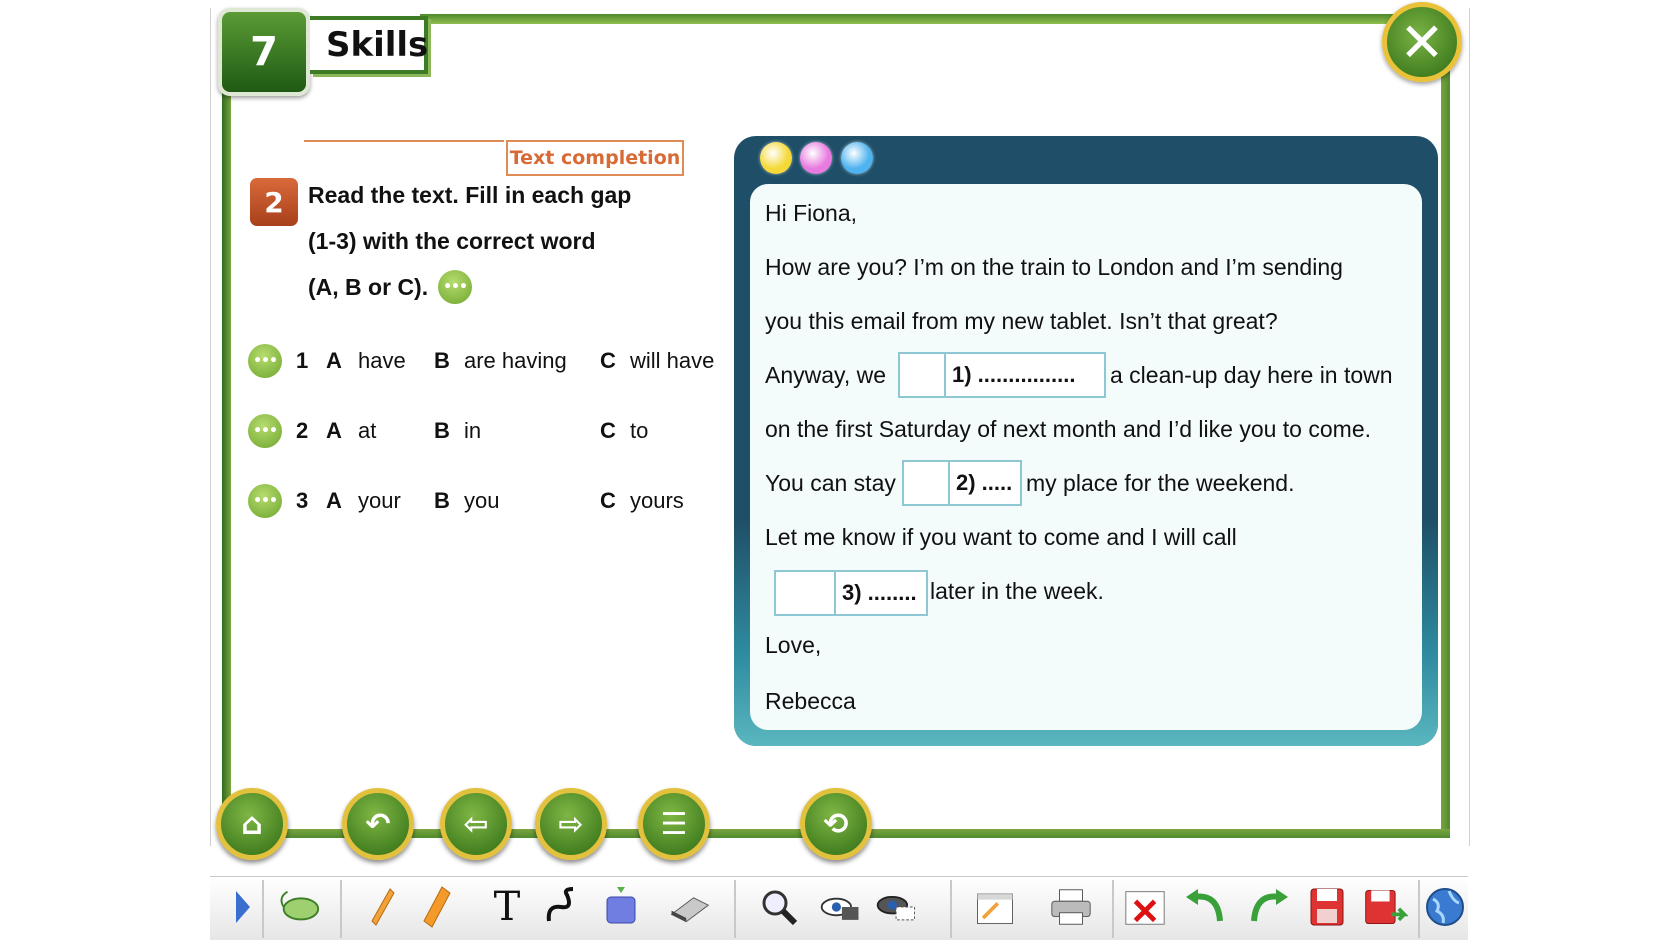 This screenshot has width=1669, height=940. I want to click on letter-line: a clean-up day here in town, so click(1251, 375).